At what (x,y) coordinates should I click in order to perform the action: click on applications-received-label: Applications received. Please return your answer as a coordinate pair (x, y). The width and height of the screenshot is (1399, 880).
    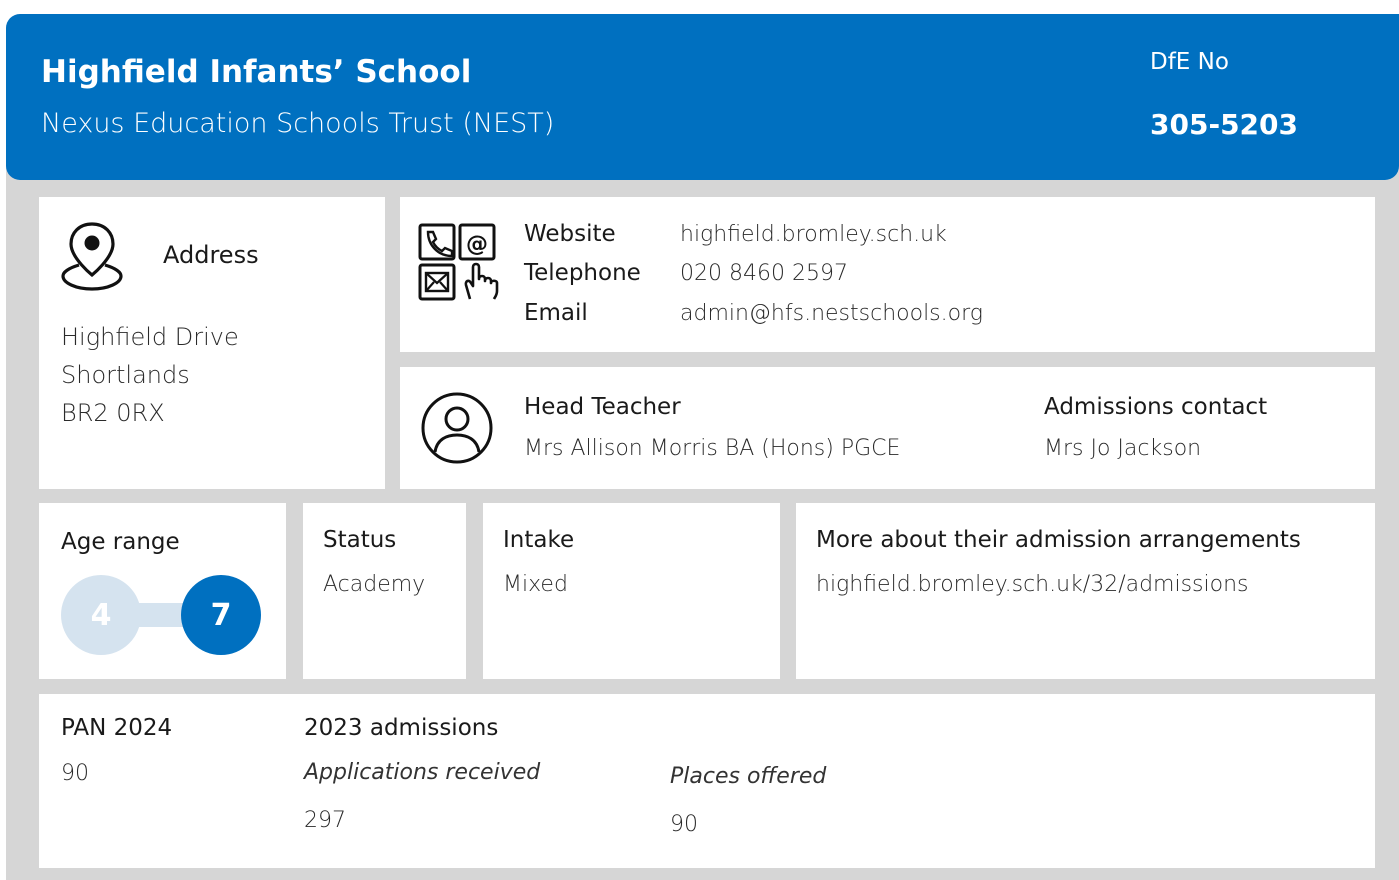
    Looking at the image, I should click on (422, 772).